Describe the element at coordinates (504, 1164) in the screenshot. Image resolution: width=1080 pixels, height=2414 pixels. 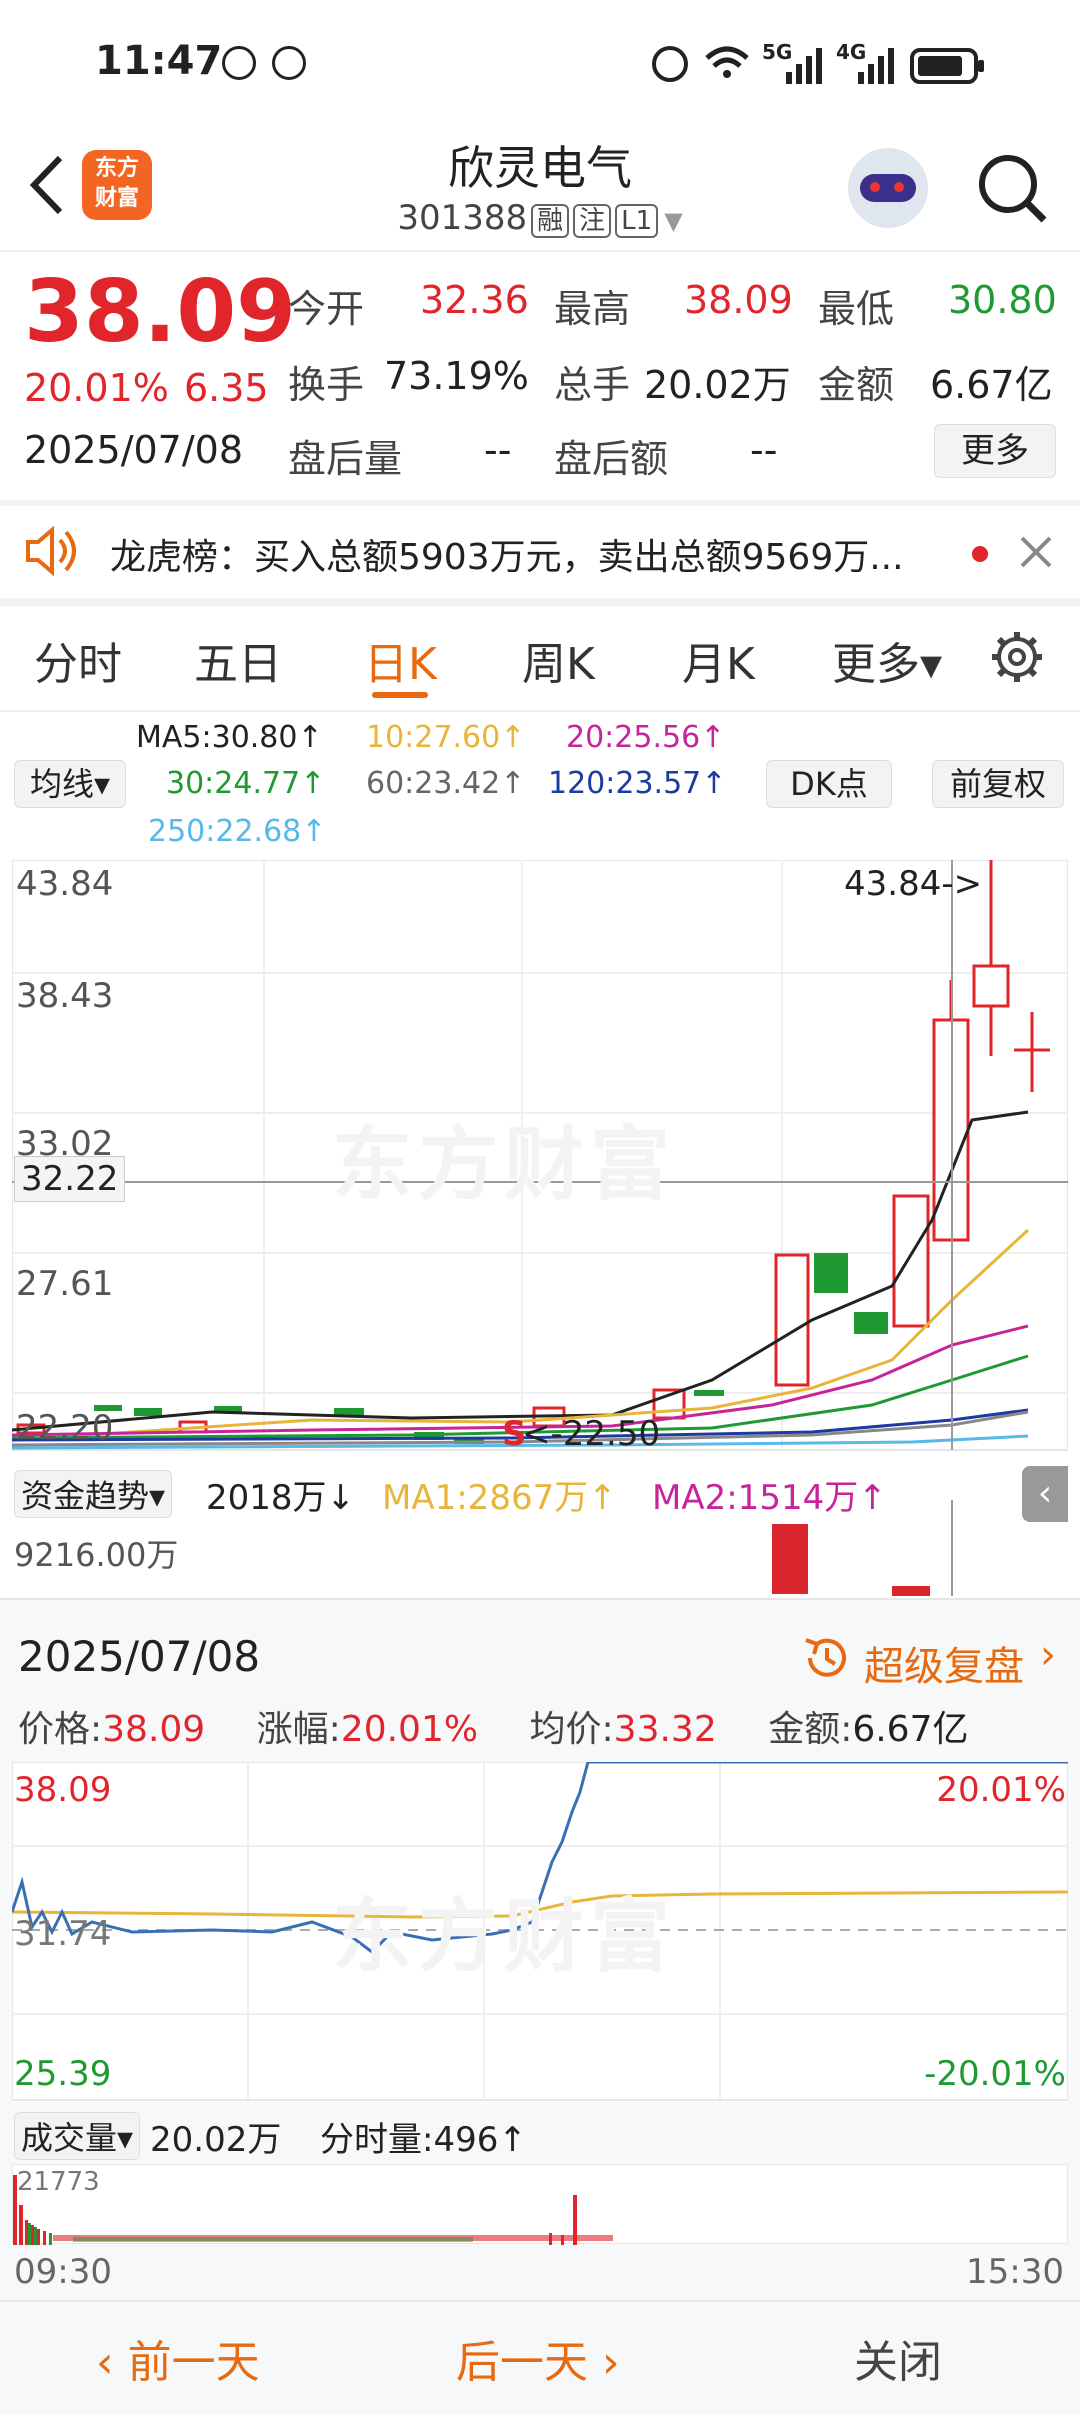
I see `kline-watermark: 东方财富` at that location.